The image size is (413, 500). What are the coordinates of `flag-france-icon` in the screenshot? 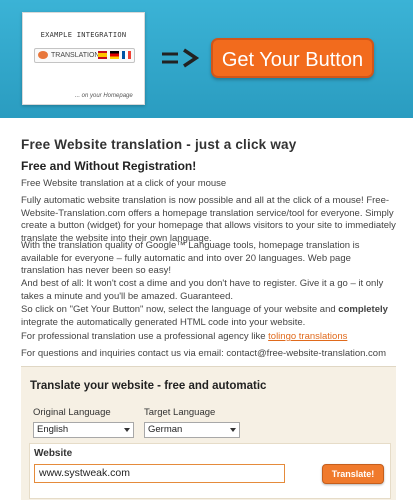 It's located at (126, 55).